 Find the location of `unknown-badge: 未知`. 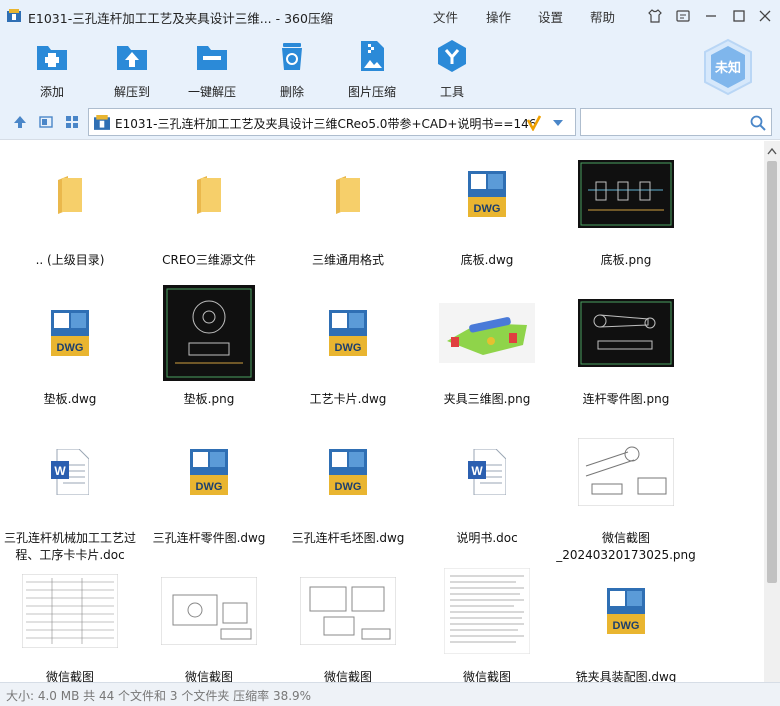

unknown-badge: 未知 is located at coordinates (728, 67).